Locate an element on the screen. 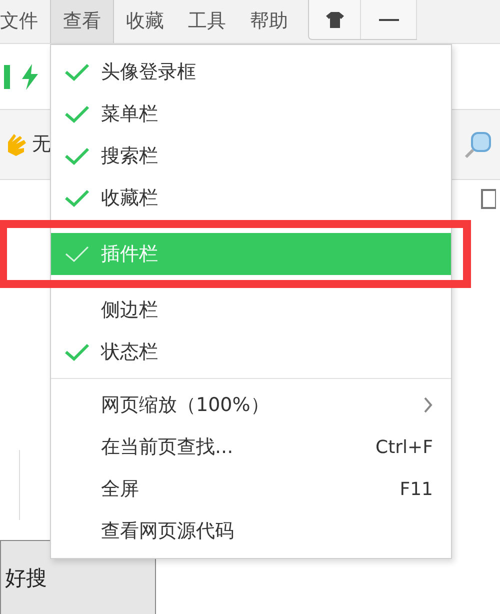  menu-item: 网页缩放（100%） is located at coordinates (251, 405).